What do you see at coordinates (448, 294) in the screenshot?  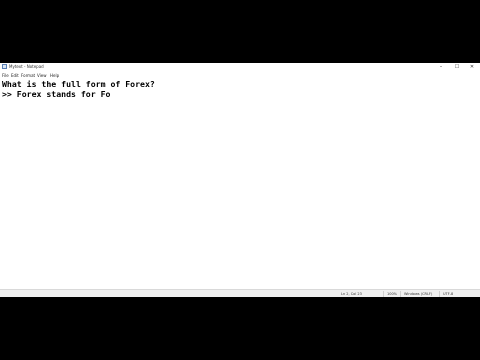 I see `encoding-status: UTF-8` at bounding box center [448, 294].